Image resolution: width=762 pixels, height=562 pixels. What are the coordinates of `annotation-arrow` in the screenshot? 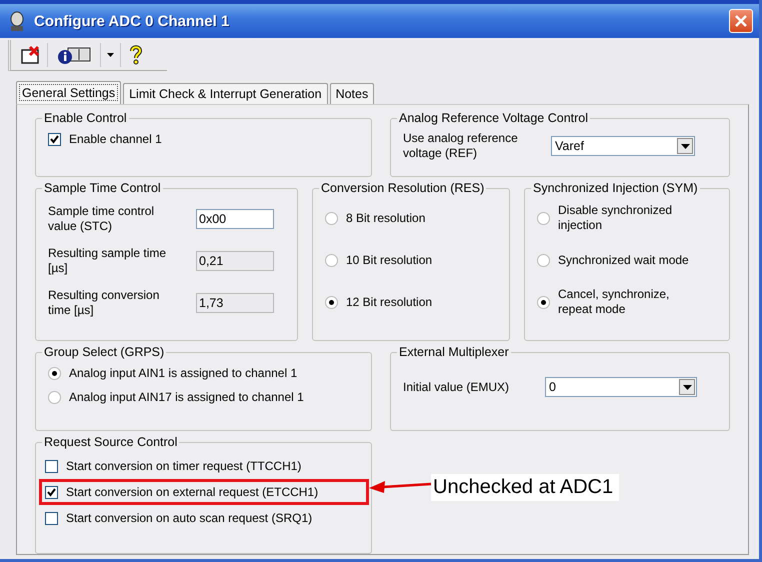 It's located at (400, 487).